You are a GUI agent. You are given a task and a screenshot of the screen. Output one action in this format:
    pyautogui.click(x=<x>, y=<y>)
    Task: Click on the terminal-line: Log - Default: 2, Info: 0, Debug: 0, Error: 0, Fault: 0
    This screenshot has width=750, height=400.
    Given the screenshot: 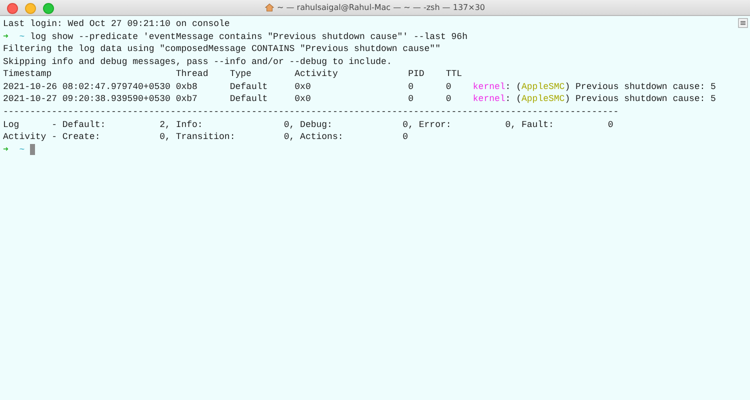 What is the action you would take?
    pyautogui.click(x=308, y=125)
    